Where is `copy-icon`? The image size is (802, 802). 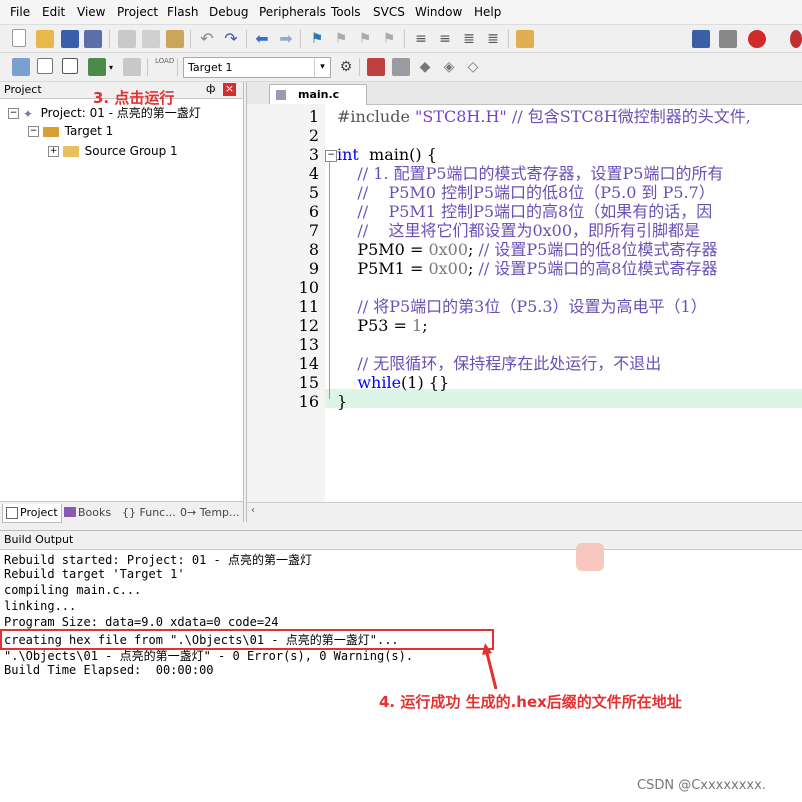 copy-icon is located at coordinates (151, 39).